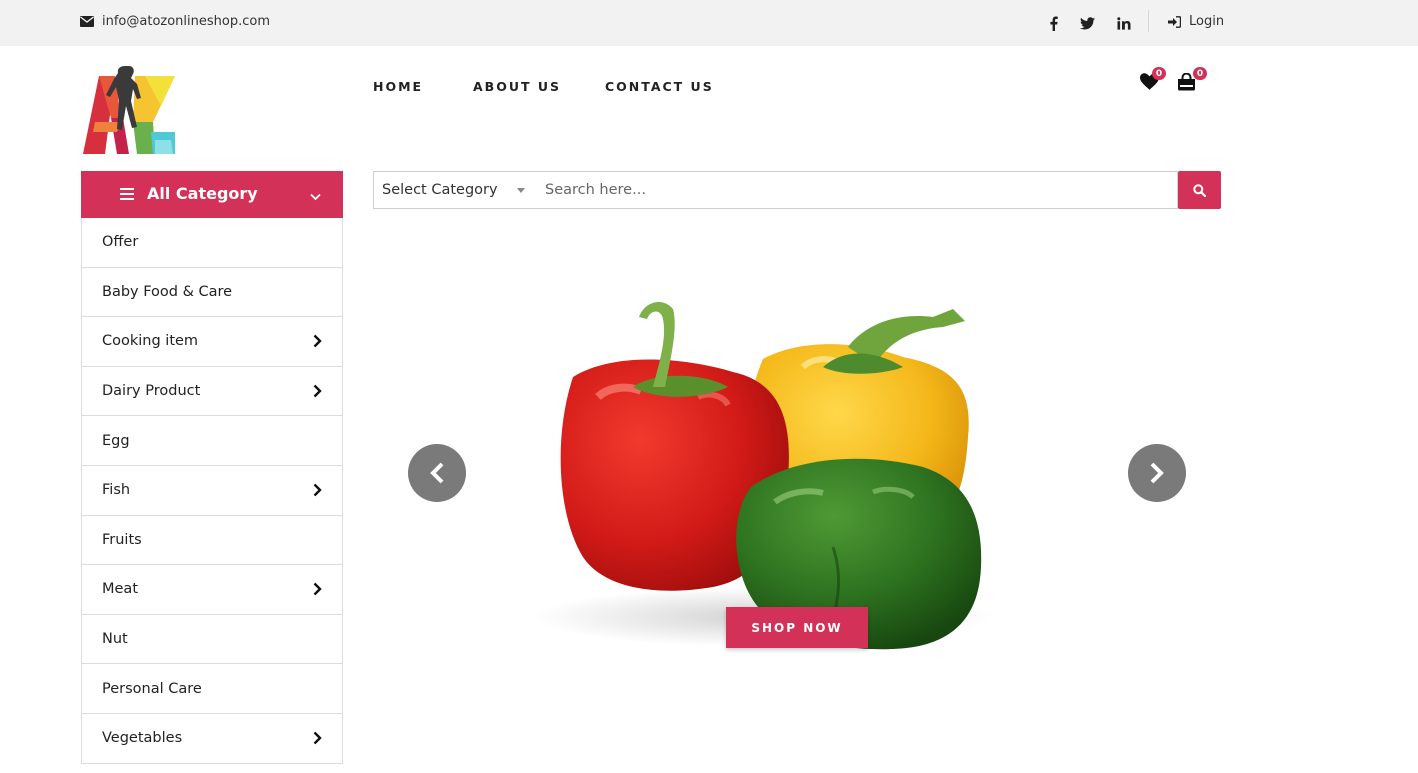  What do you see at coordinates (142, 738) in the screenshot?
I see `category-item-label: Vegetables` at bounding box center [142, 738].